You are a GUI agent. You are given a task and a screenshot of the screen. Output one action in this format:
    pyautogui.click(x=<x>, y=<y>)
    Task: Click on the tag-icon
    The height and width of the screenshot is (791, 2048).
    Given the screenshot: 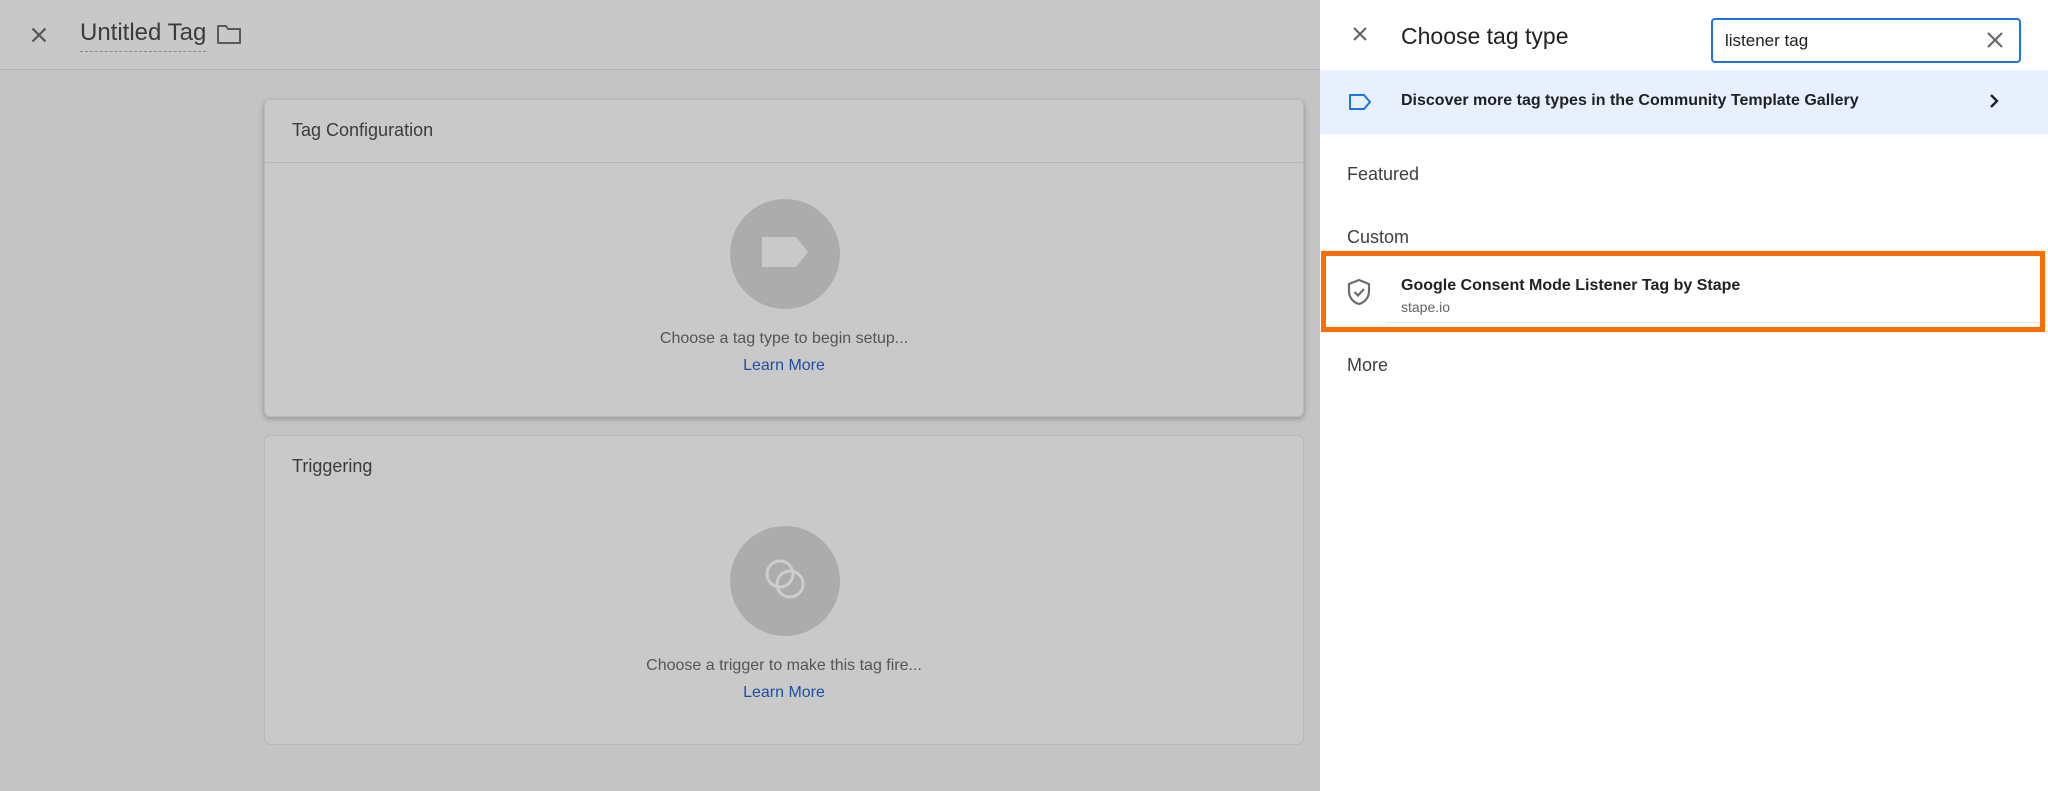 What is the action you would take?
    pyautogui.click(x=785, y=254)
    